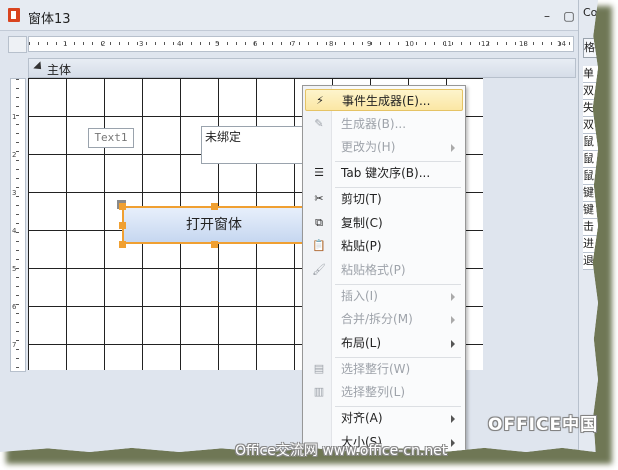  I want to click on property-sheet-header: Co, so click(590, 12).